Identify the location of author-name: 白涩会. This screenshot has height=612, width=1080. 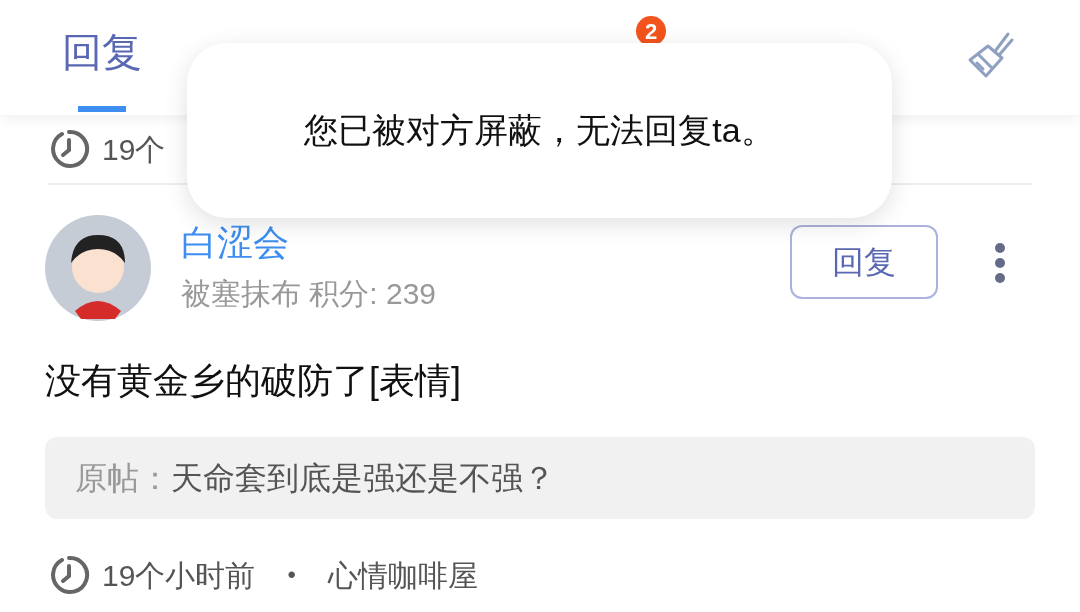
(309, 243).